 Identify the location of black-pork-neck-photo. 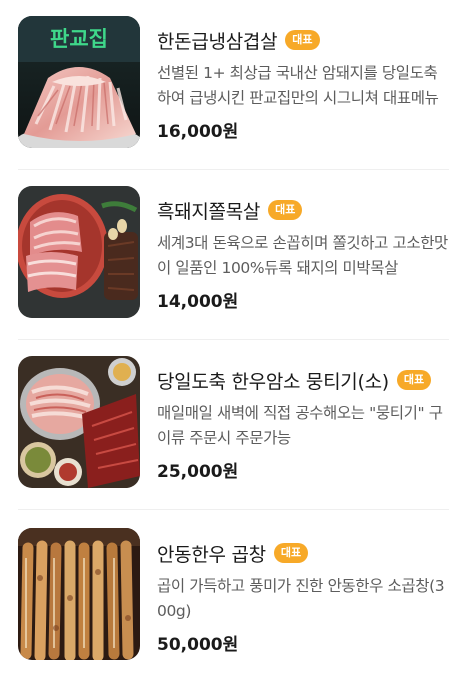
(79, 252).